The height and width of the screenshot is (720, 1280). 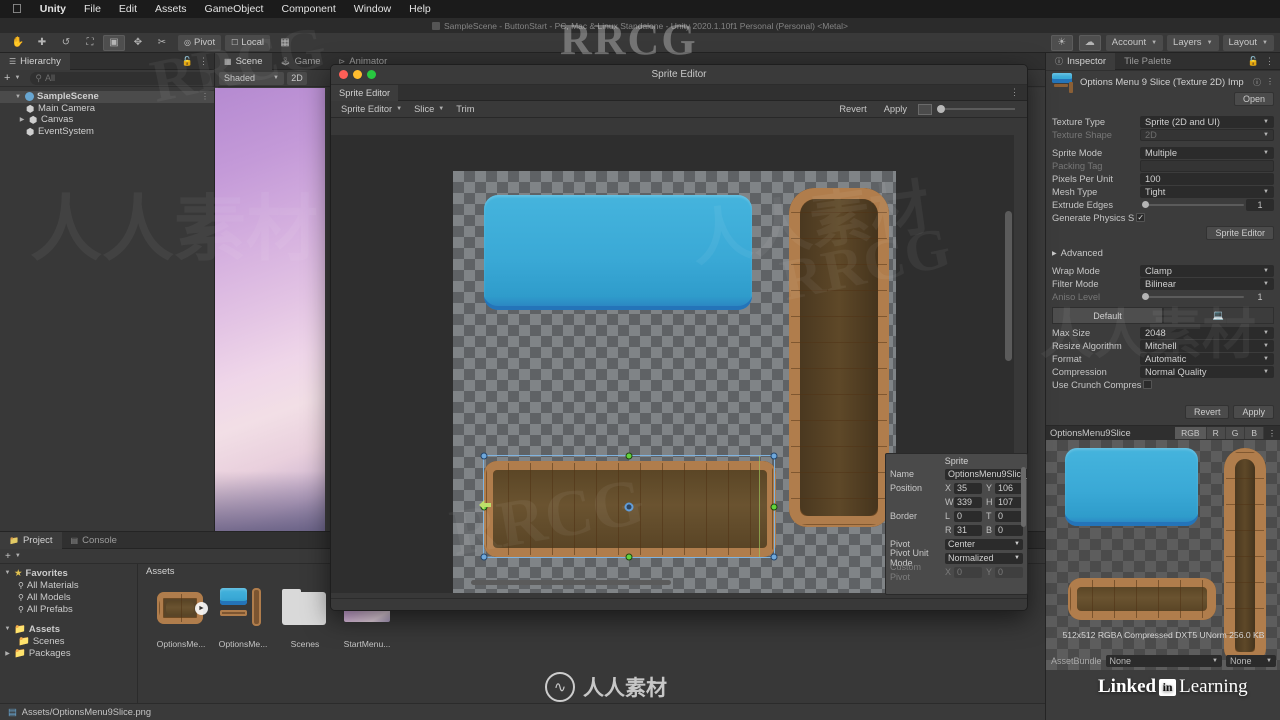 What do you see at coordinates (8, 556) in the screenshot?
I see `project-add-button: +` at bounding box center [8, 556].